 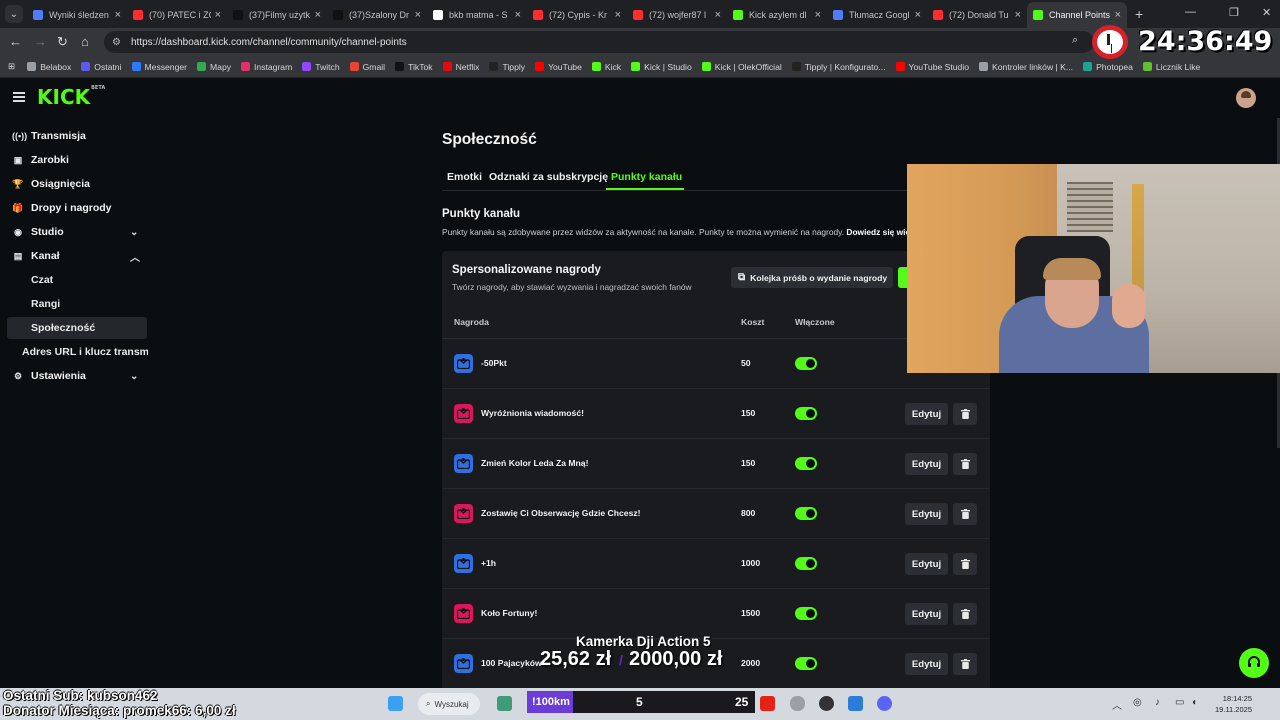 I want to click on tray-clock: 18:14:25 19.11.2025, so click(x=1233, y=704).